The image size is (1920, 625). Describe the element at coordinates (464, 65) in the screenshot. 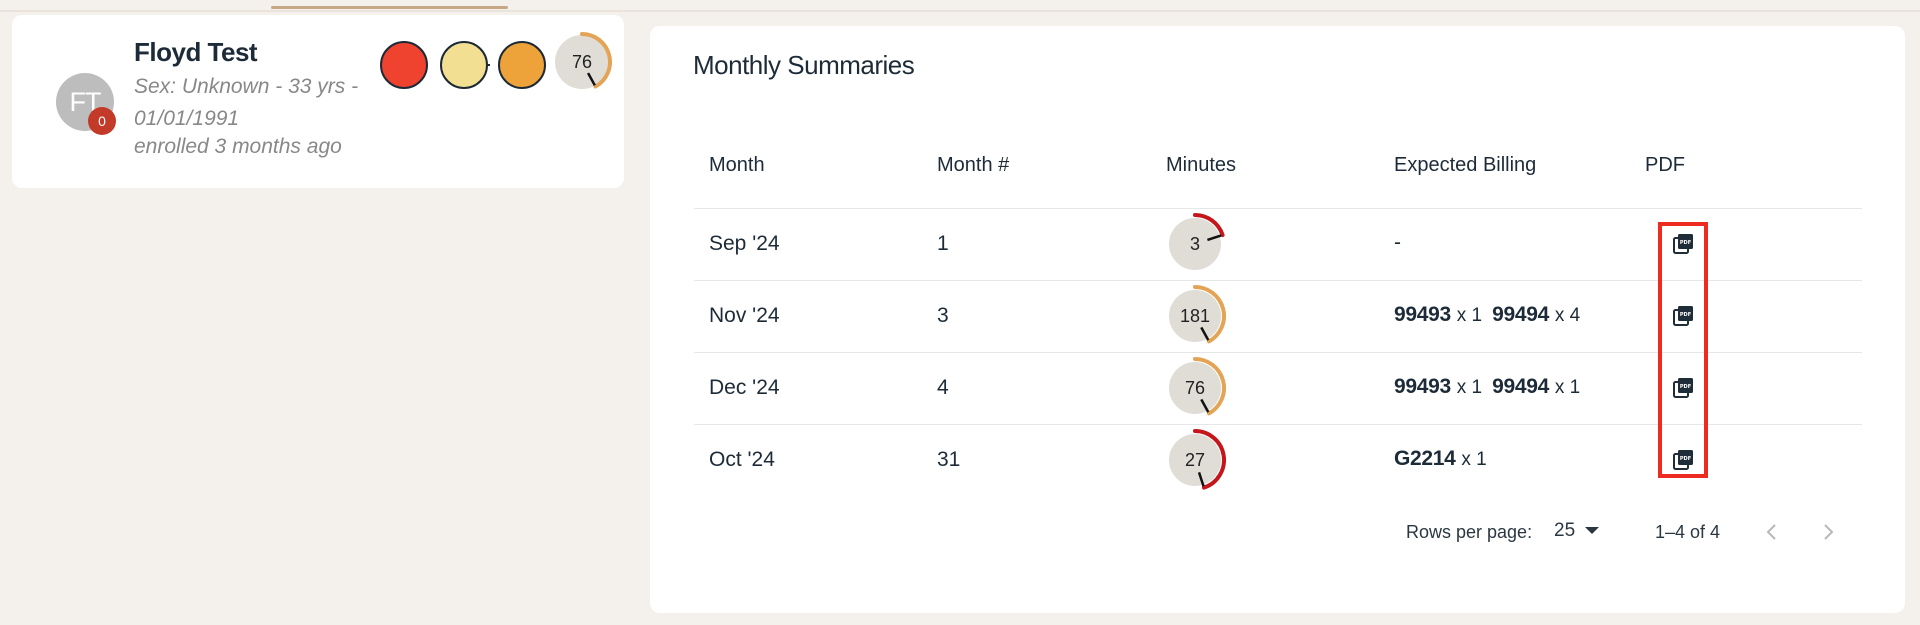

I see `status-dot-yellow` at that location.